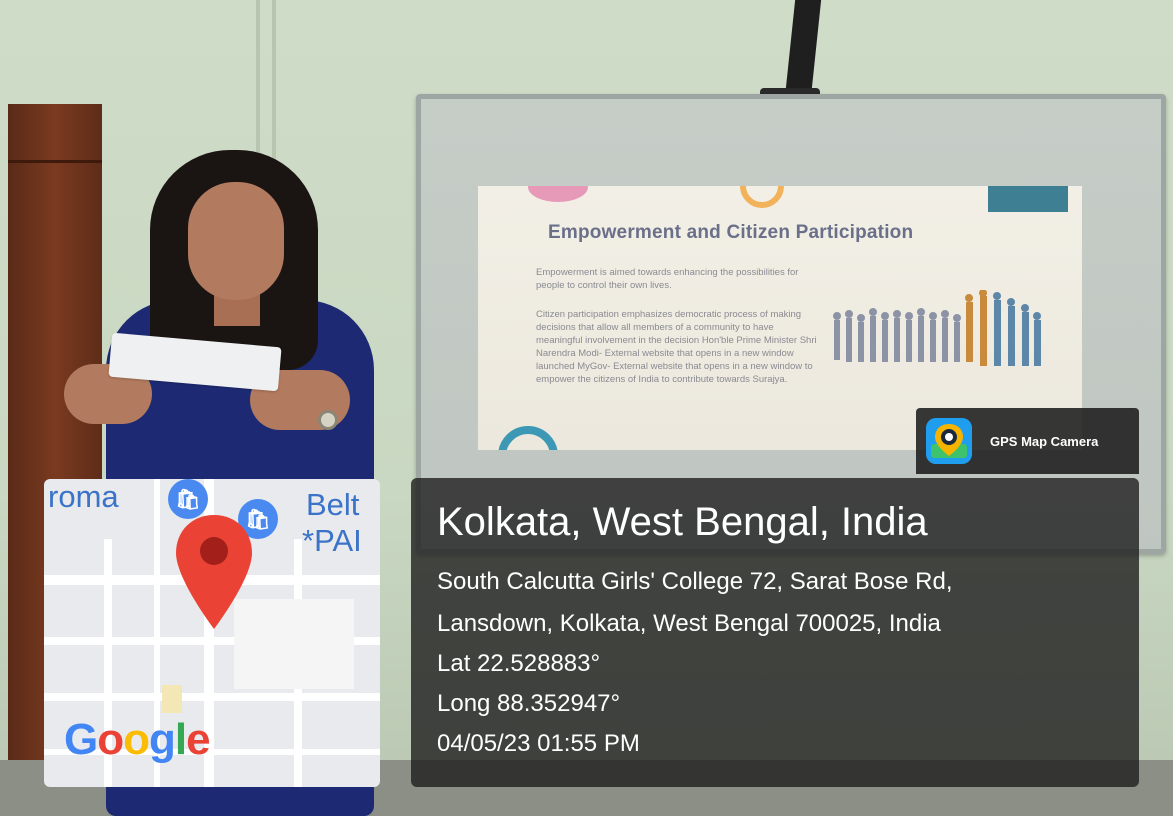 Image resolution: width=1173 pixels, height=816 pixels. Describe the element at coordinates (529, 703) in the screenshot. I see `longitude-text: Long 88.352947°` at that location.